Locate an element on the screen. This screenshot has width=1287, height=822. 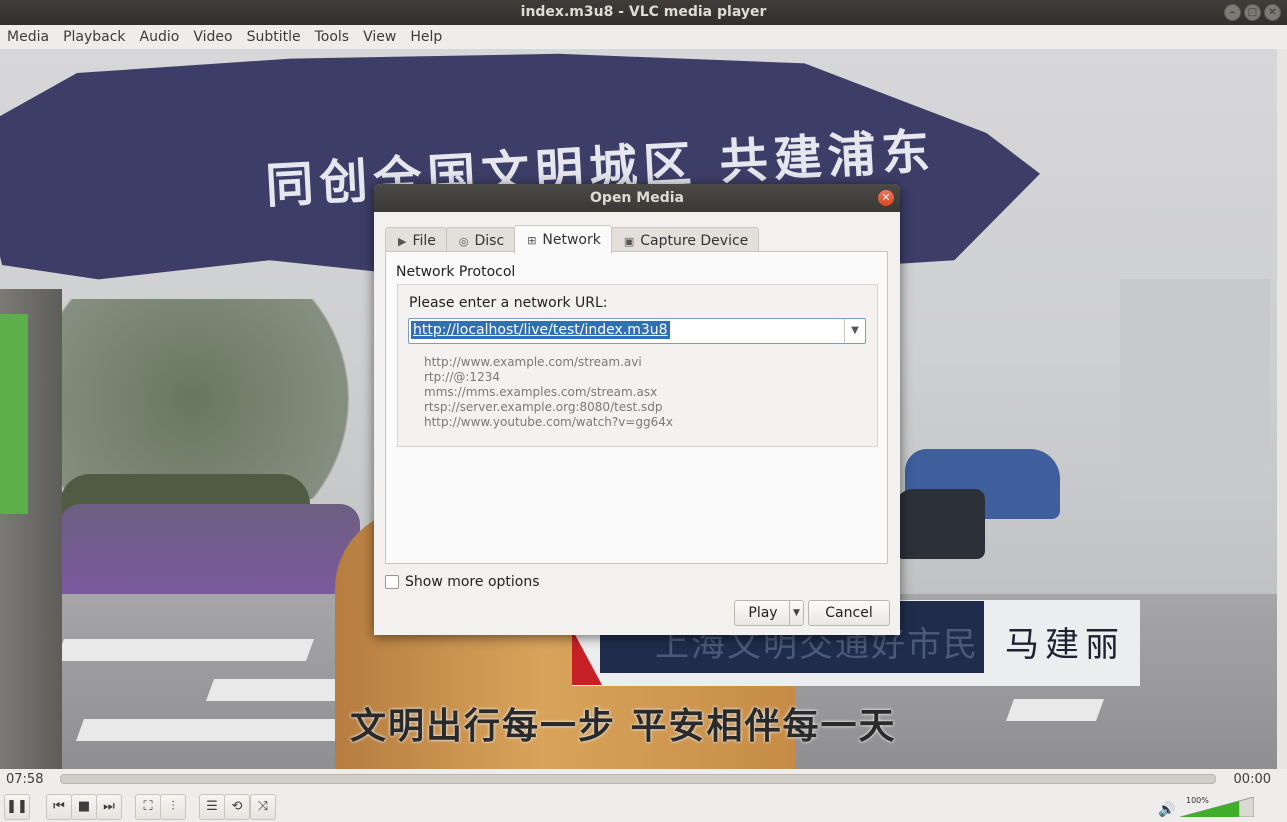
loop-icon: ⟲ is located at coordinates (237, 807).